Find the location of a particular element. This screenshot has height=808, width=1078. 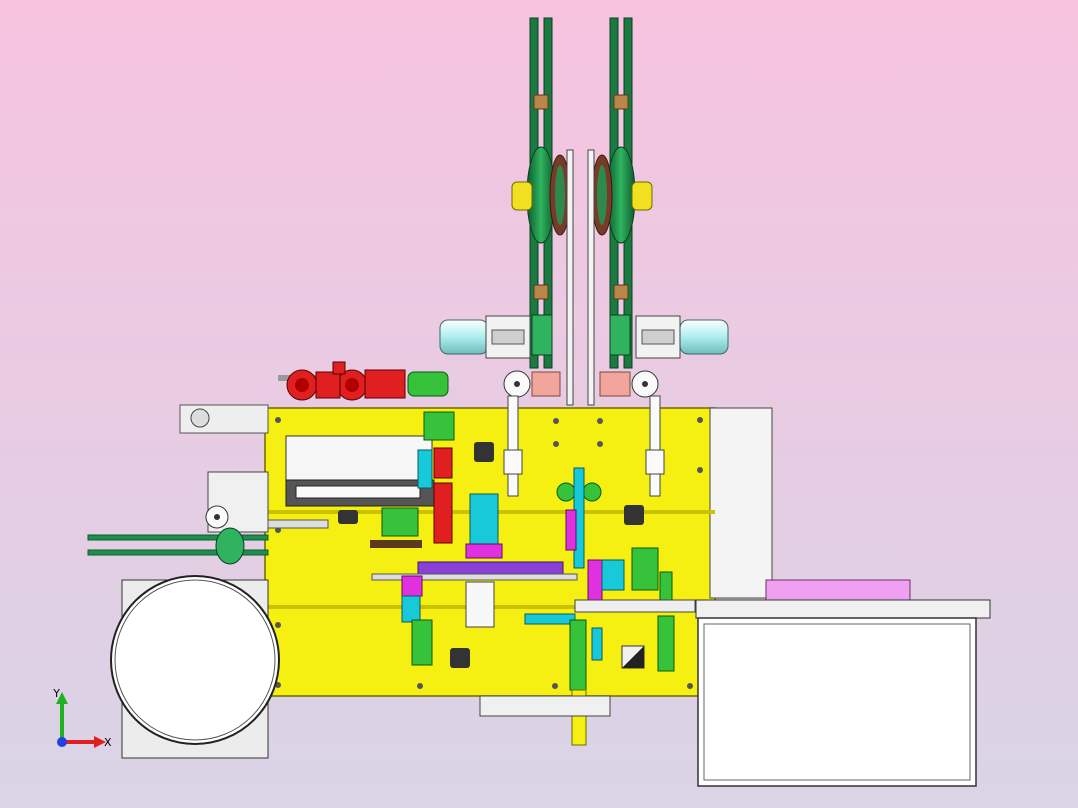

tape-reel-housing is located at coordinates (195, 667).